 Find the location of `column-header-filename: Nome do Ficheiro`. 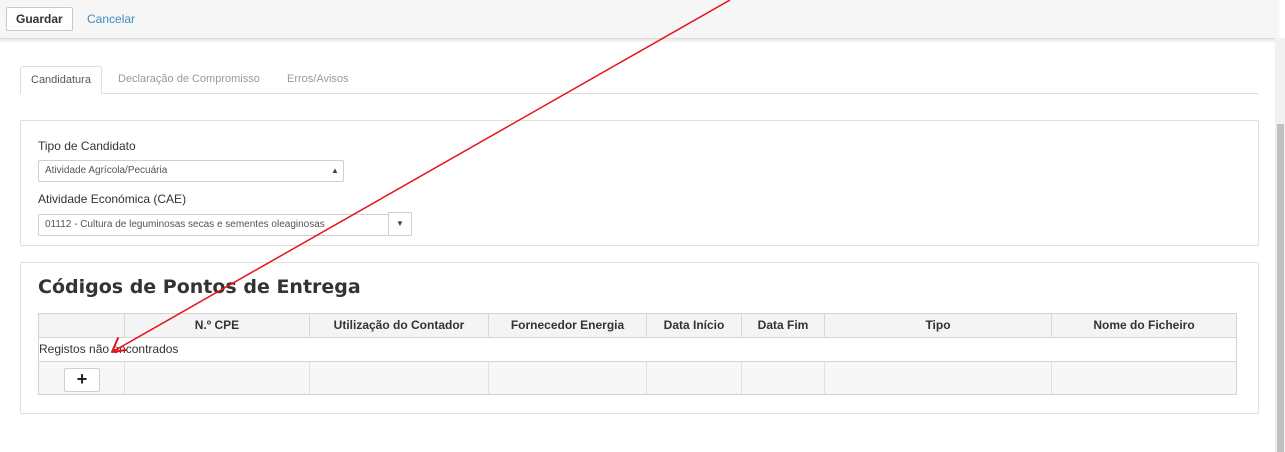

column-header-filename: Nome do Ficheiro is located at coordinates (1144, 325).